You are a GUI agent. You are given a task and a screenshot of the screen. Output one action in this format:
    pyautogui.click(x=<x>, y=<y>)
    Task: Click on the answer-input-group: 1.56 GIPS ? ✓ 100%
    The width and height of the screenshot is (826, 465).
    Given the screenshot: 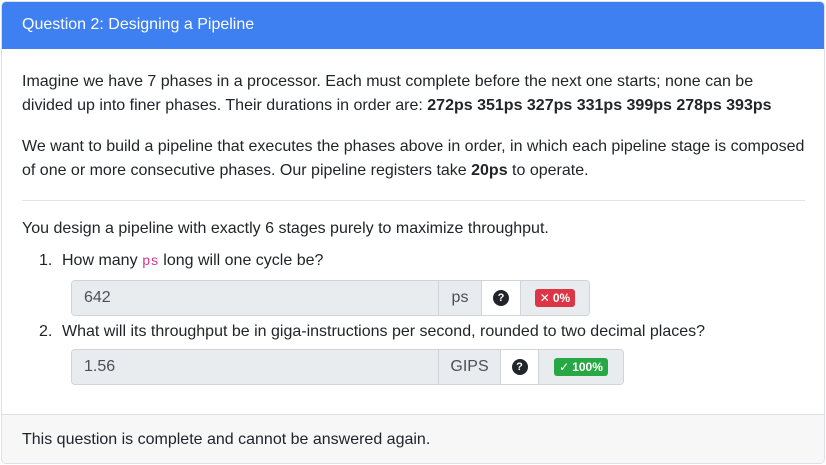 What is the action you would take?
    pyautogui.click(x=347, y=367)
    